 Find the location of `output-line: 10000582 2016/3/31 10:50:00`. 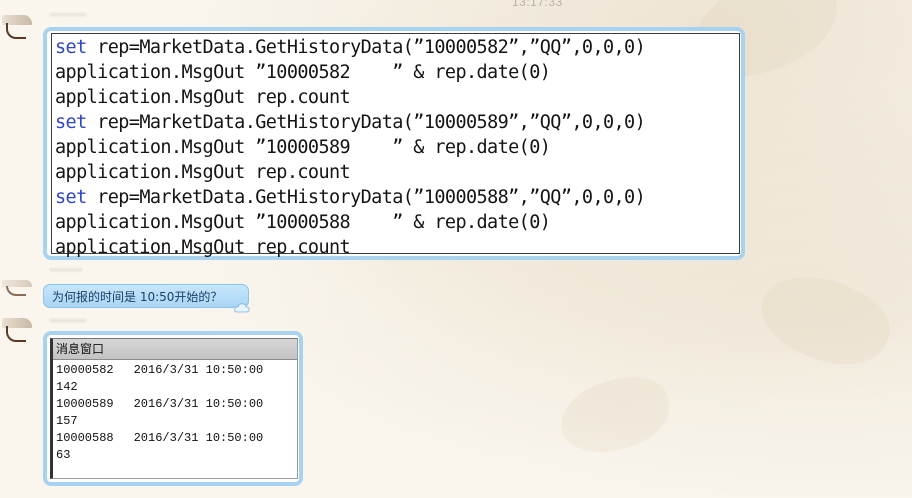

output-line: 10000582 2016/3/31 10:50:00 is located at coordinates (176, 370).